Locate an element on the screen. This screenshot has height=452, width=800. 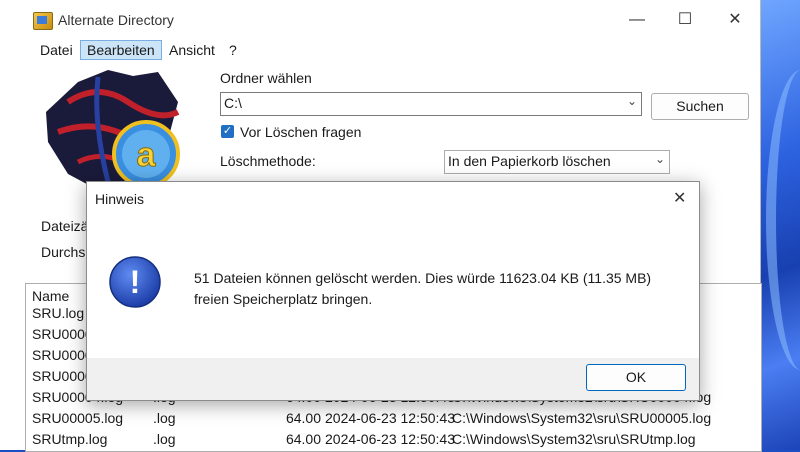
close-button: ✕ is located at coordinates (735, 20).